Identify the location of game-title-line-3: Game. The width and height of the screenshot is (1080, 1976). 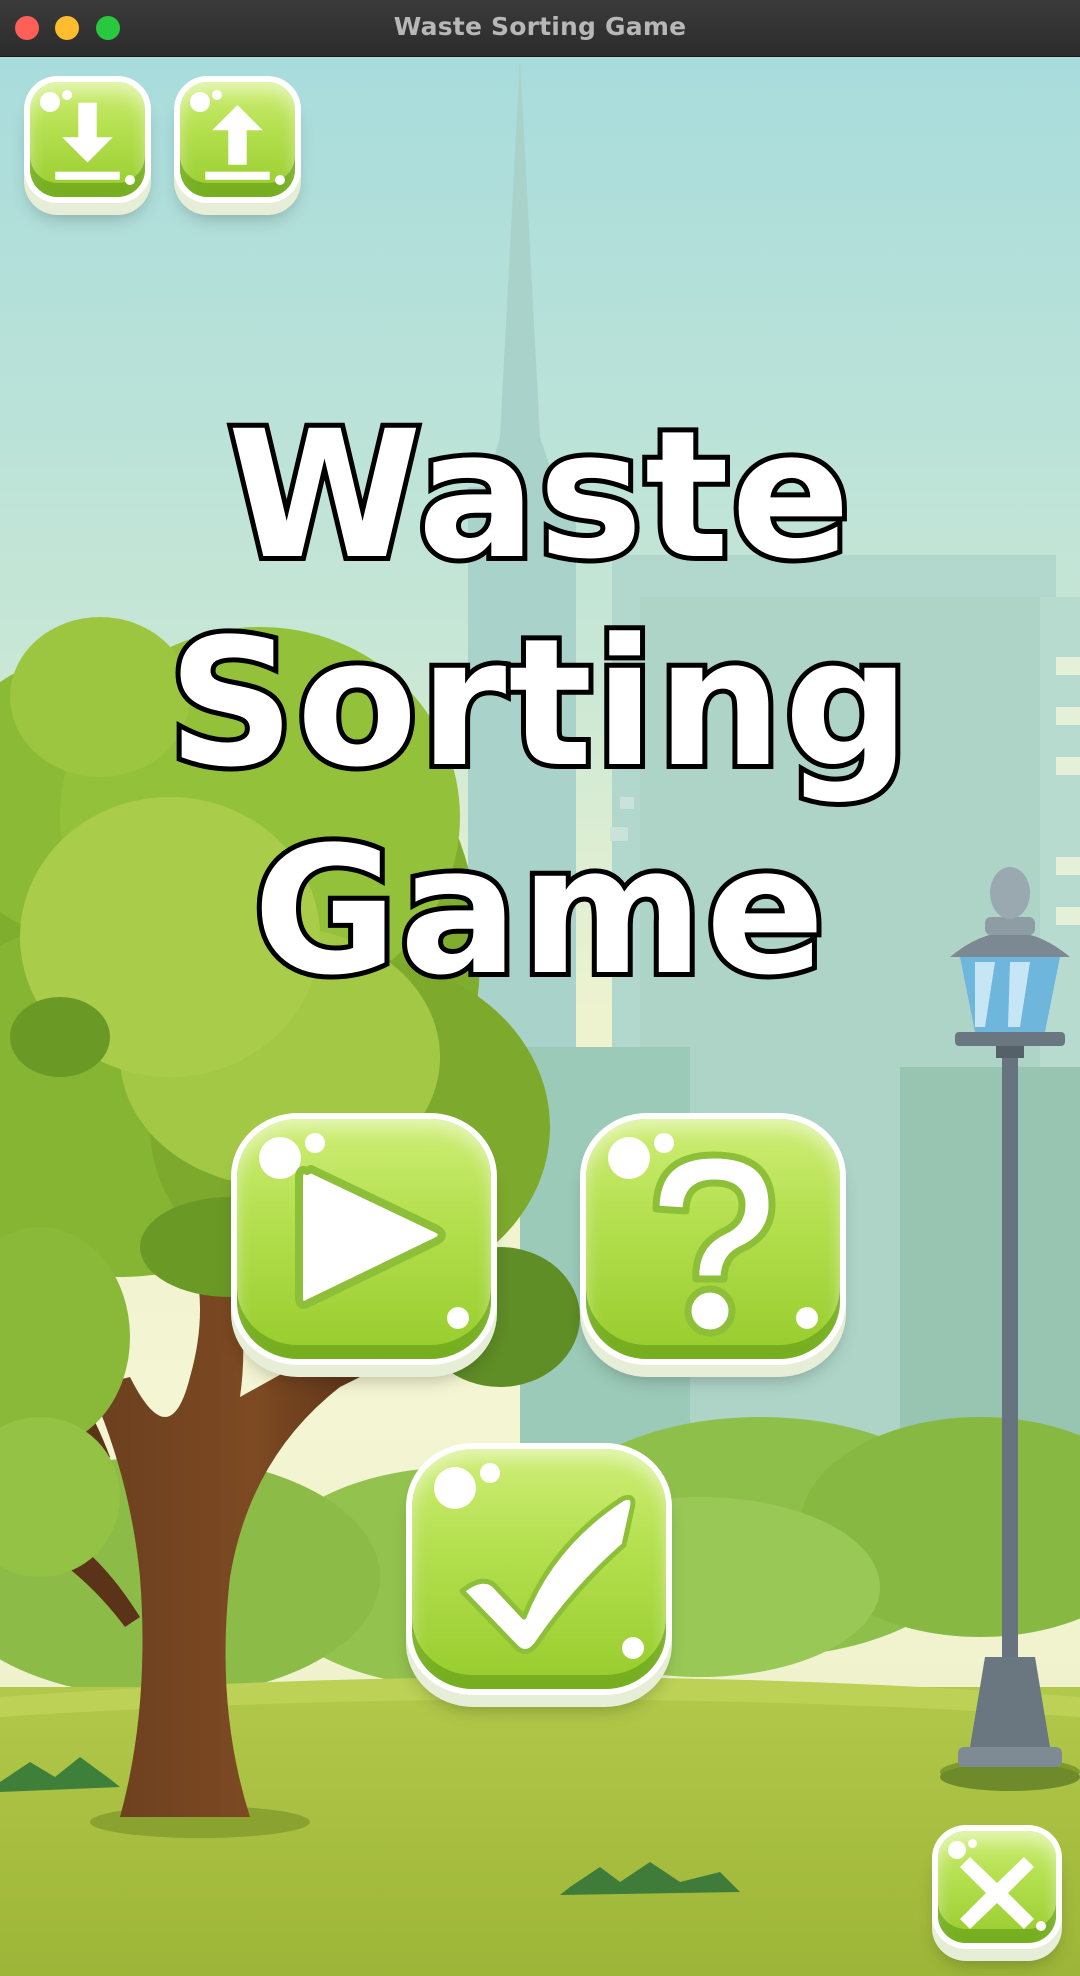
(539, 911).